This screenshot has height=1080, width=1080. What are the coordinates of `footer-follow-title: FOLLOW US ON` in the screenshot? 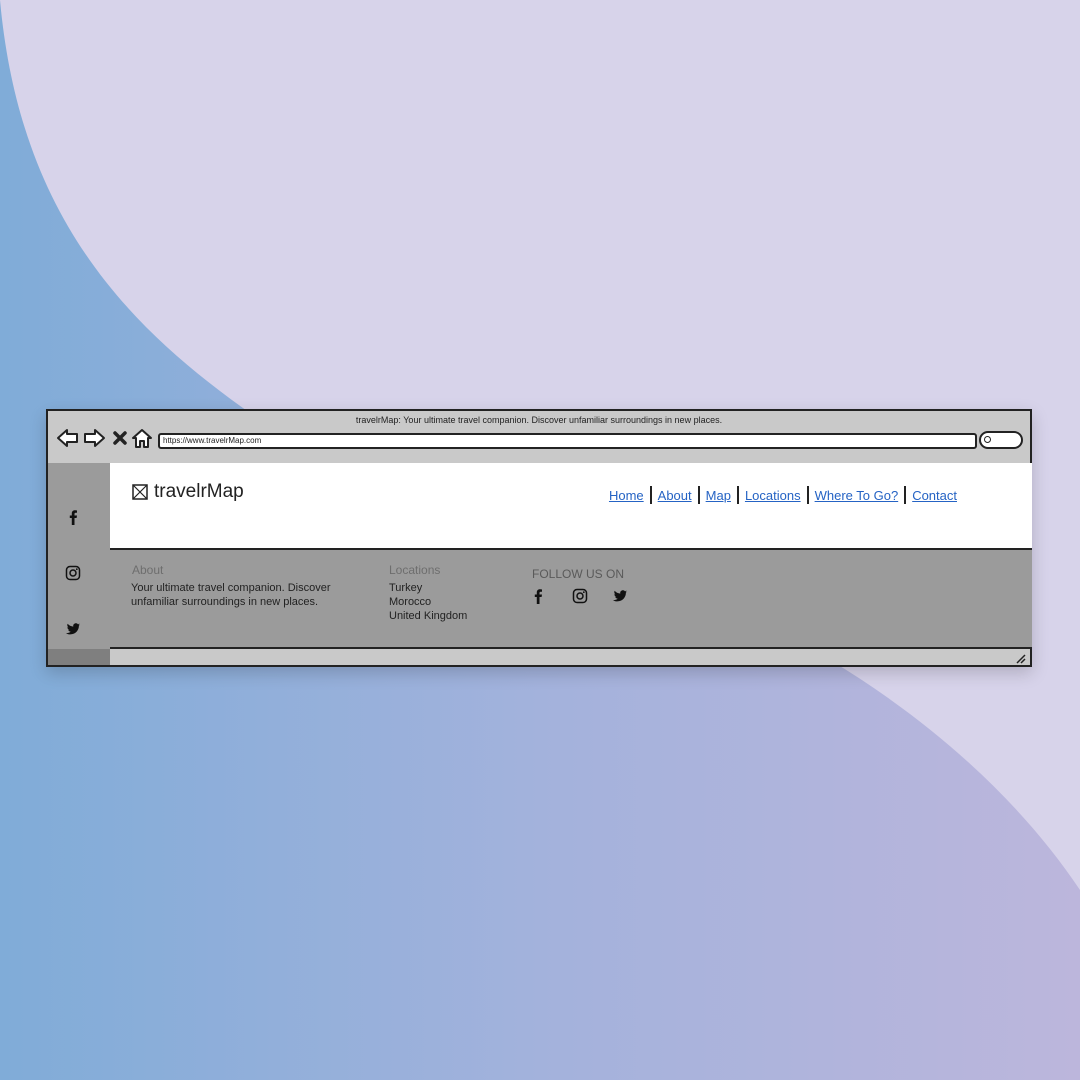 It's located at (578, 574).